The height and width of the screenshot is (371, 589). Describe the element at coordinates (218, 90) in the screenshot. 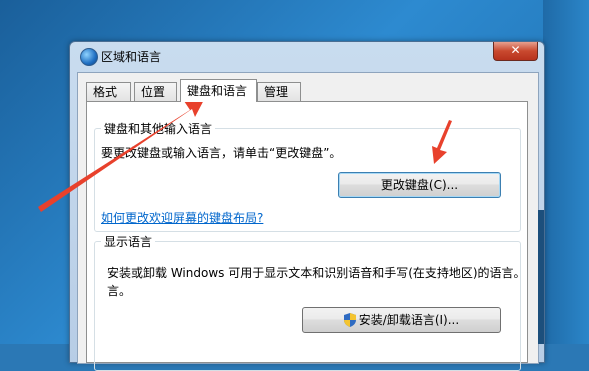

I see `tab-keyboards-languages: 键盘和语言` at that location.